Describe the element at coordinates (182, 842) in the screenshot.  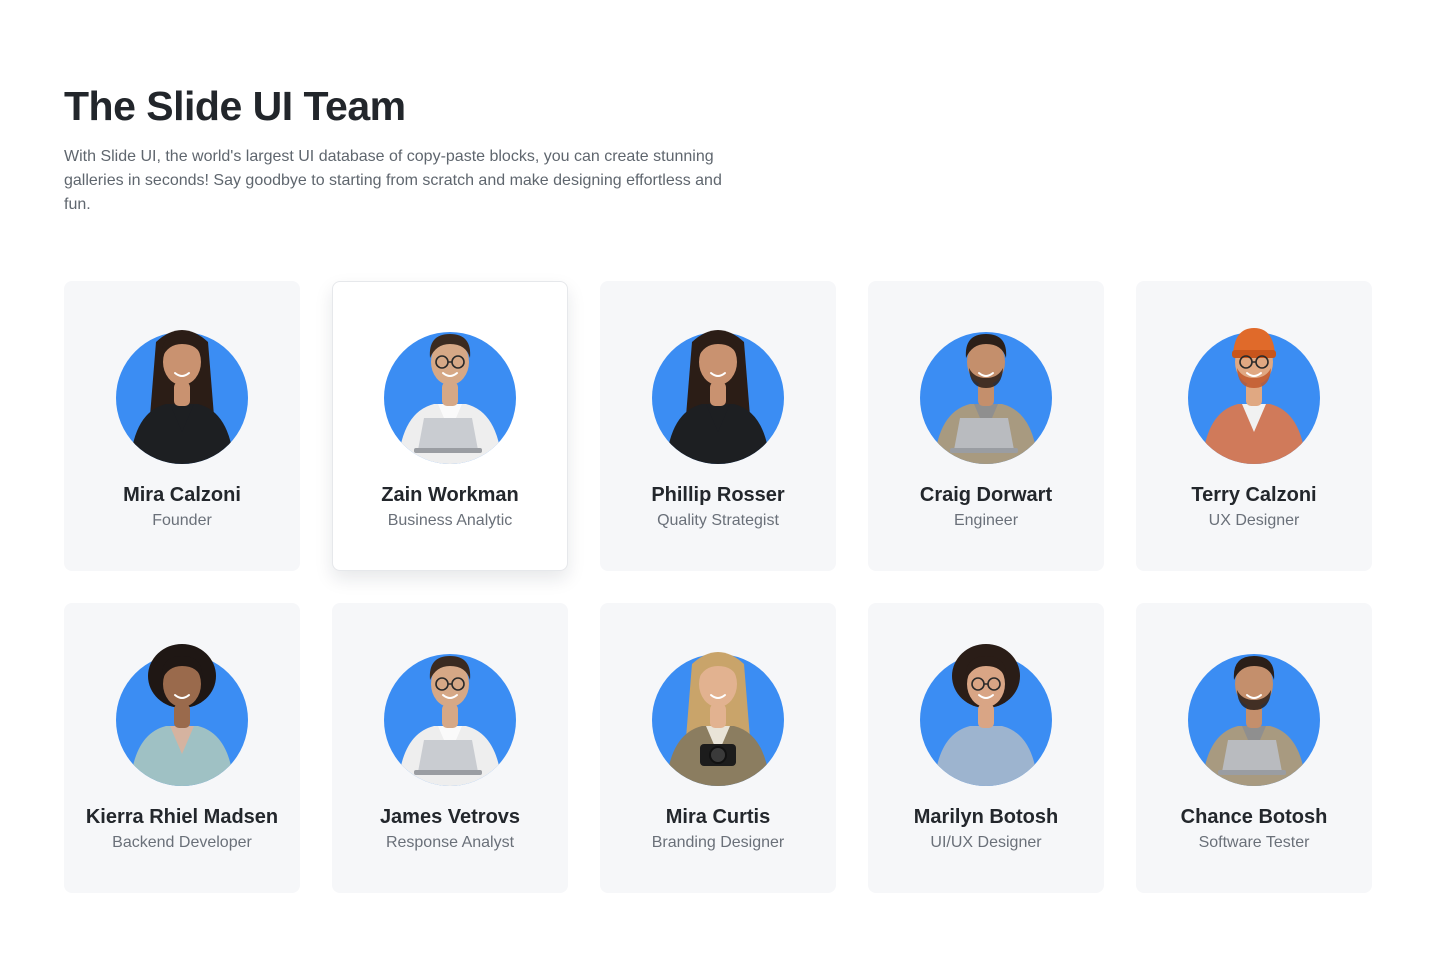
I see `member-role: Backend Developer` at that location.